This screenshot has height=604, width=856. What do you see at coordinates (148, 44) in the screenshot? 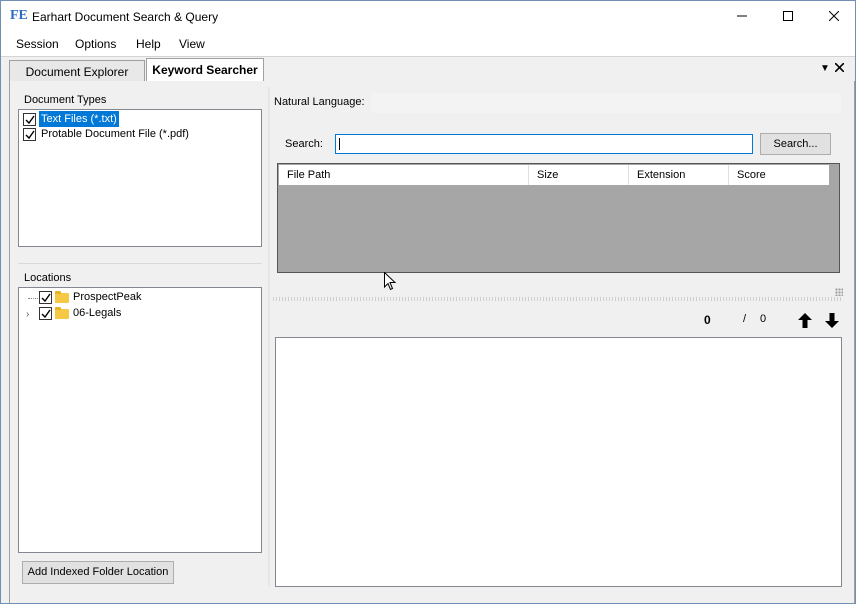
I see `menu-help: Help` at bounding box center [148, 44].